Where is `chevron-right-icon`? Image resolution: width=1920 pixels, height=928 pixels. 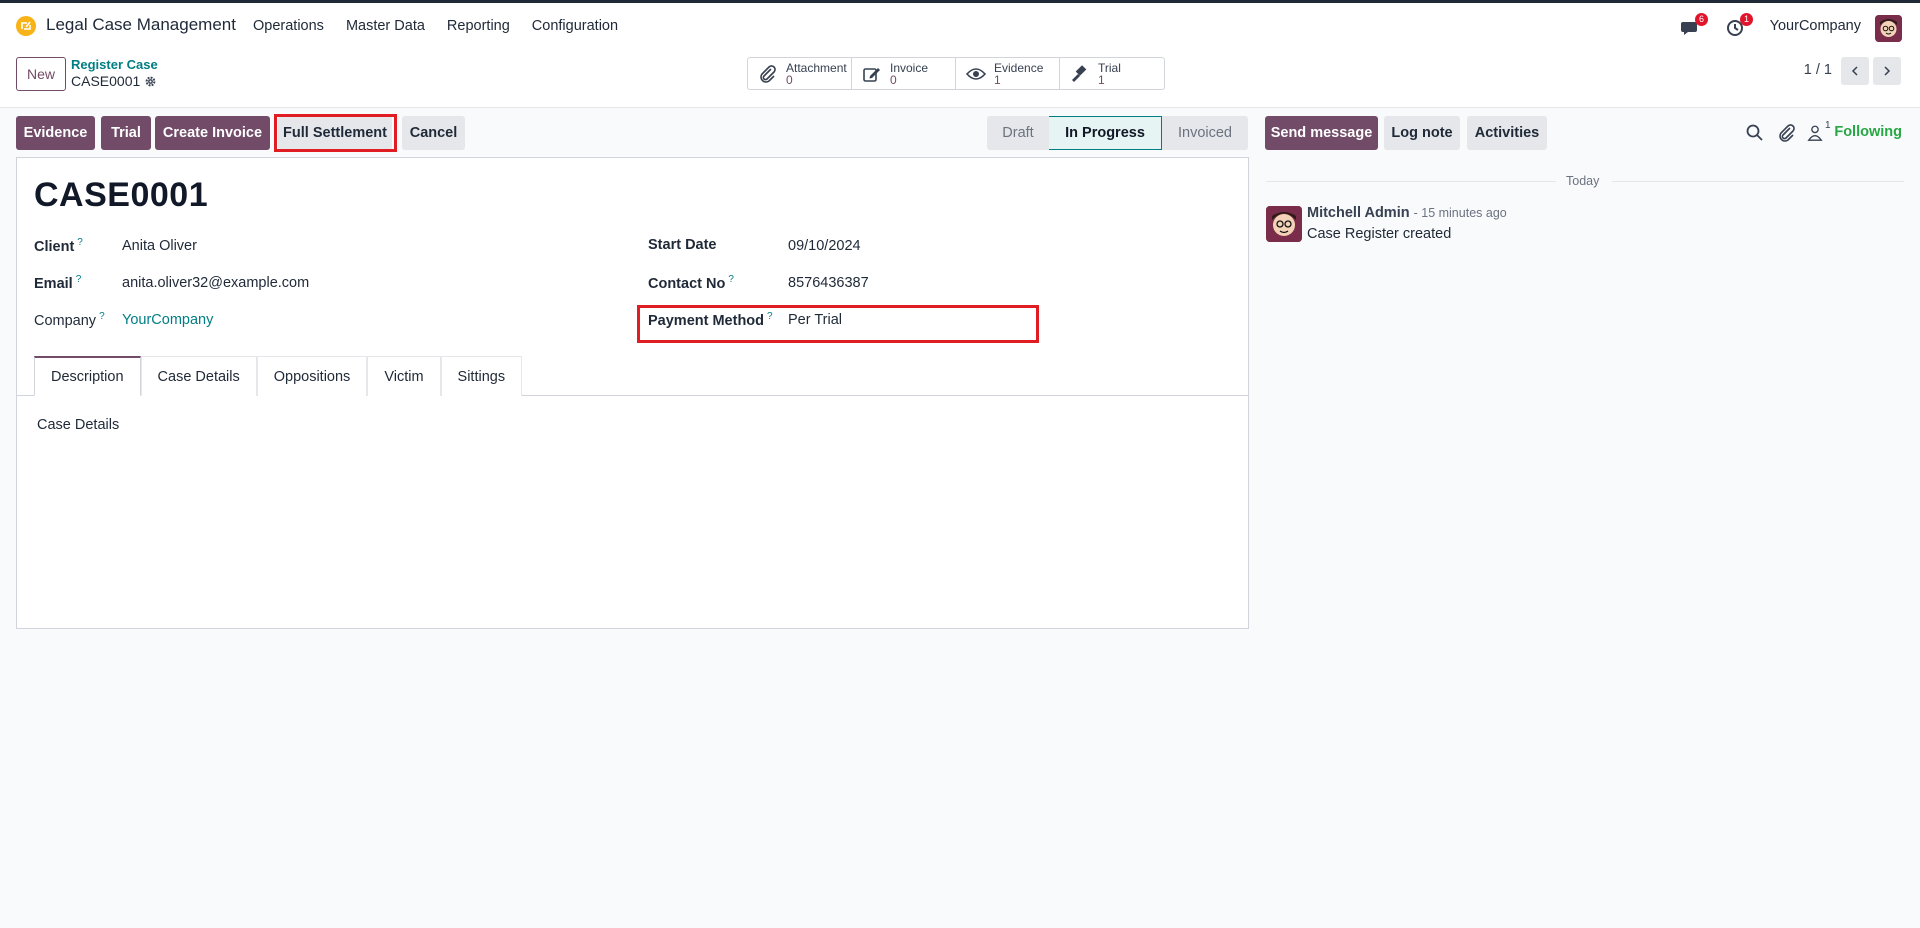
chevron-right-icon is located at coordinates (1887, 71).